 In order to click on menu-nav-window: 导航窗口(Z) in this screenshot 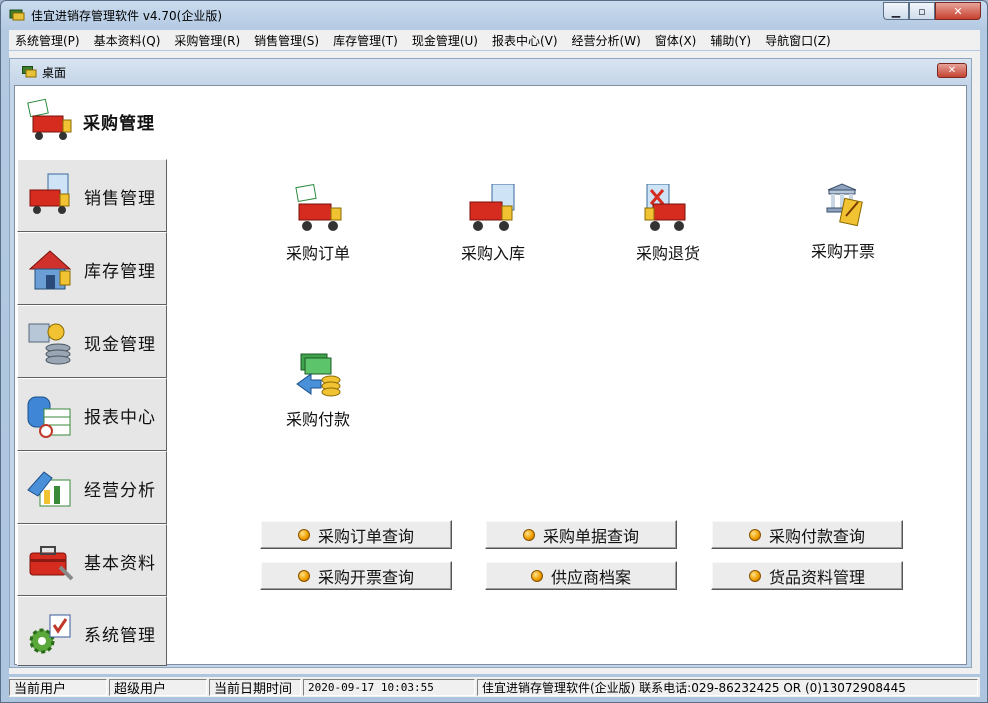, I will do `click(798, 40)`.